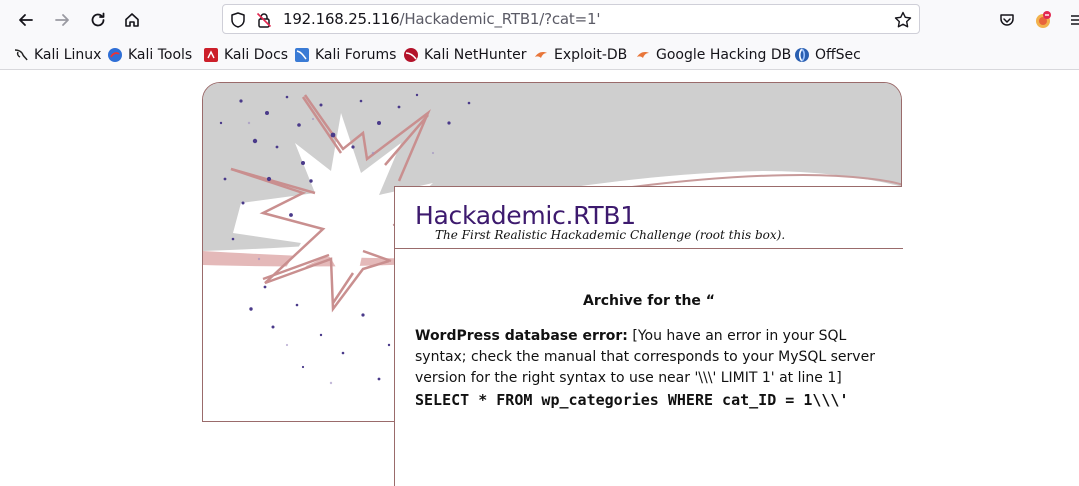 The height and width of the screenshot is (486, 1079). I want to click on bookmark-kali-forums: Kali Forums, so click(345, 55).